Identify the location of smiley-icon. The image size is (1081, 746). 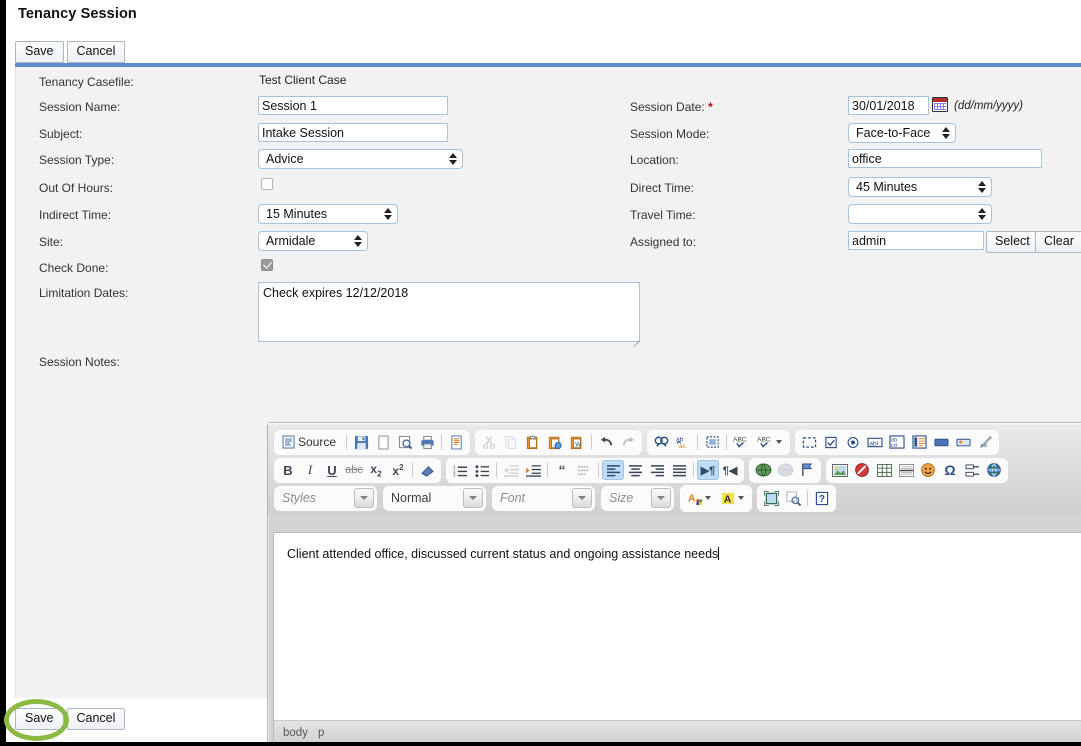
(928, 470).